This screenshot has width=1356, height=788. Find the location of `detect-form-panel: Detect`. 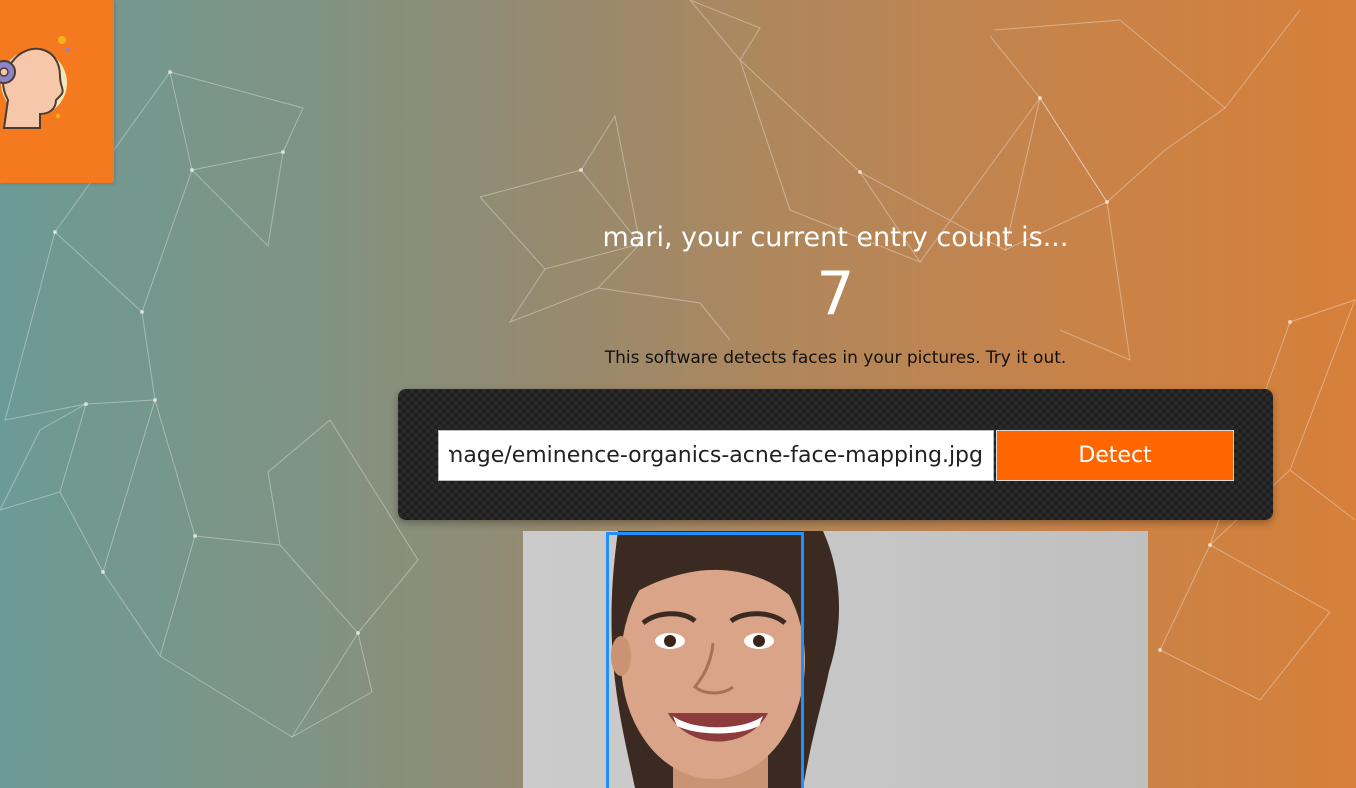

detect-form-panel: Detect is located at coordinates (835, 454).